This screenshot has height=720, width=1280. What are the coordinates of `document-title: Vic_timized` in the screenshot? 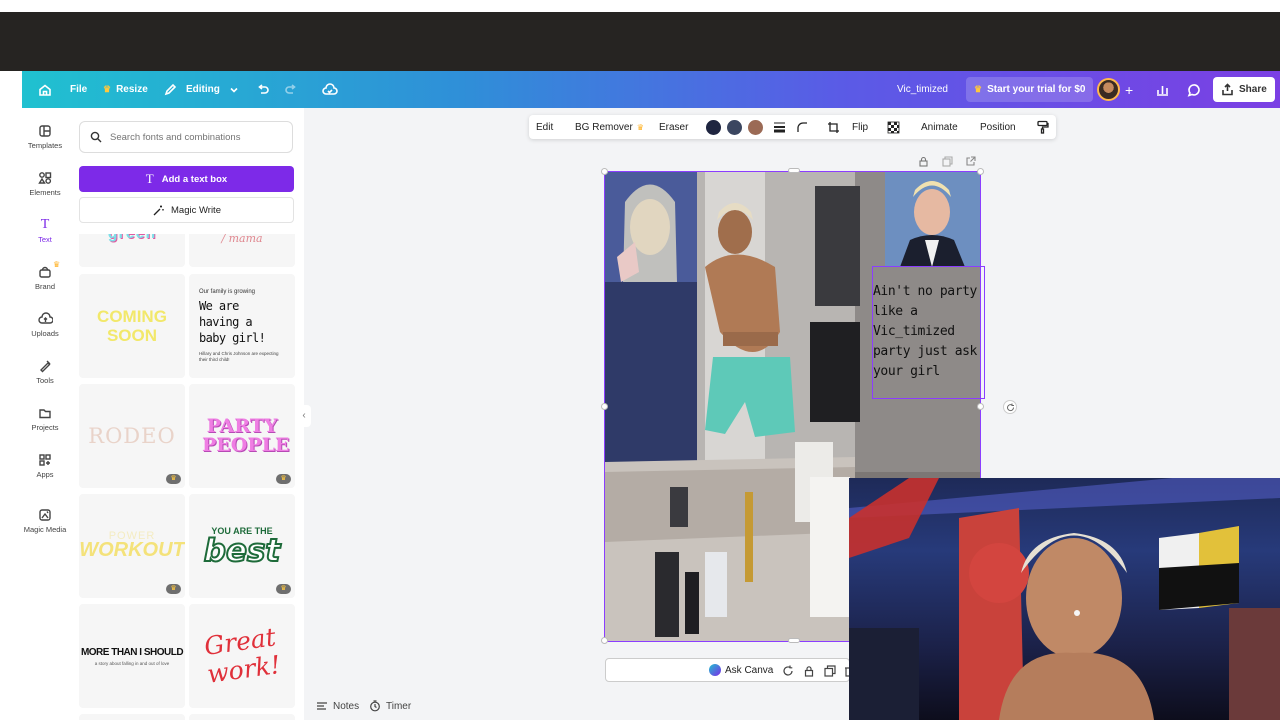 It's located at (922, 89).